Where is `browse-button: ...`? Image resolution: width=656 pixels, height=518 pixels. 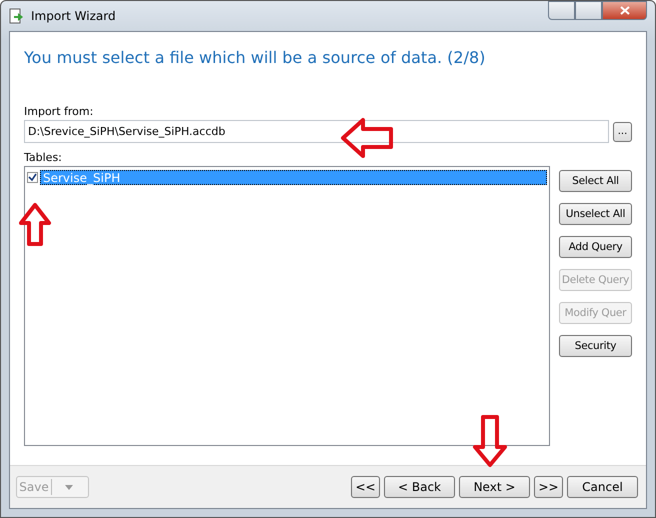
browse-button: ... is located at coordinates (622, 132).